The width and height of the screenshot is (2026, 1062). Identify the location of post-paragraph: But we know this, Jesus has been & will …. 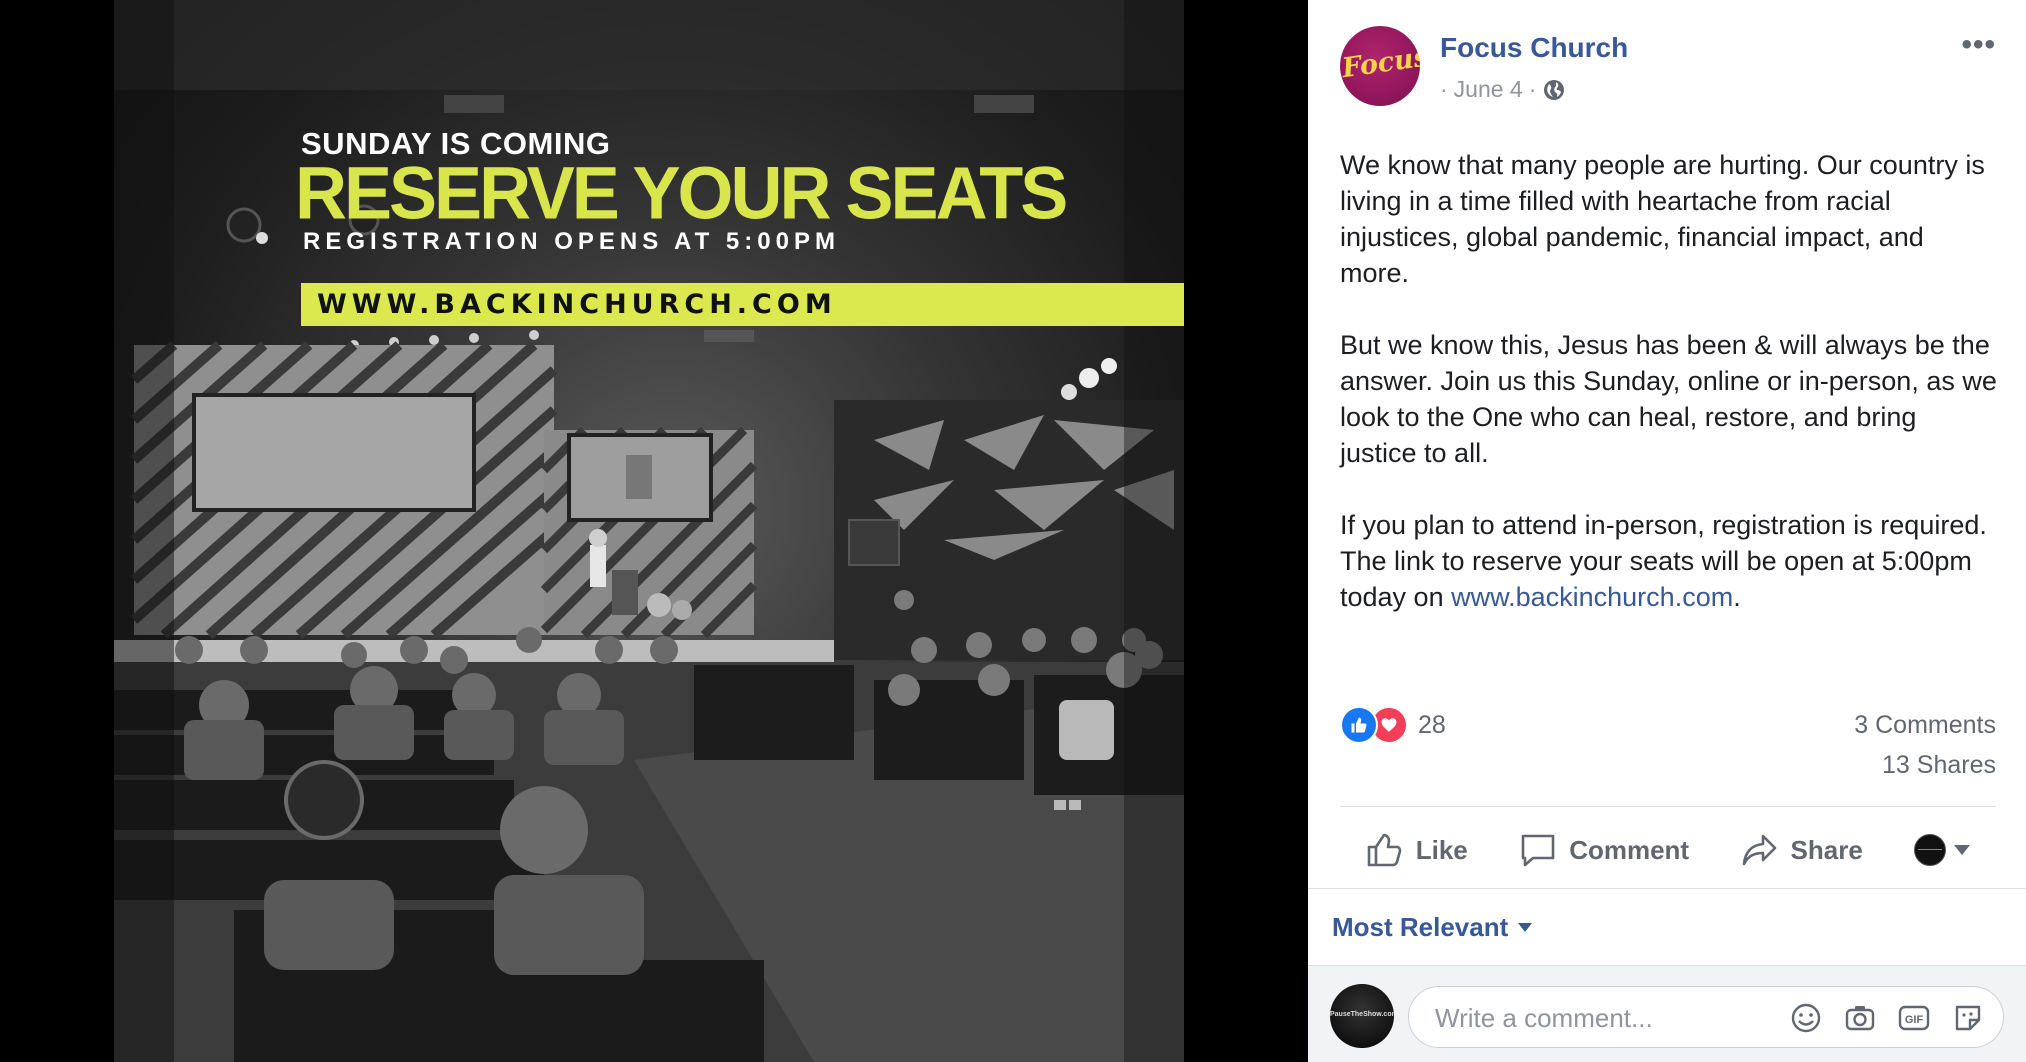
(1668, 399).